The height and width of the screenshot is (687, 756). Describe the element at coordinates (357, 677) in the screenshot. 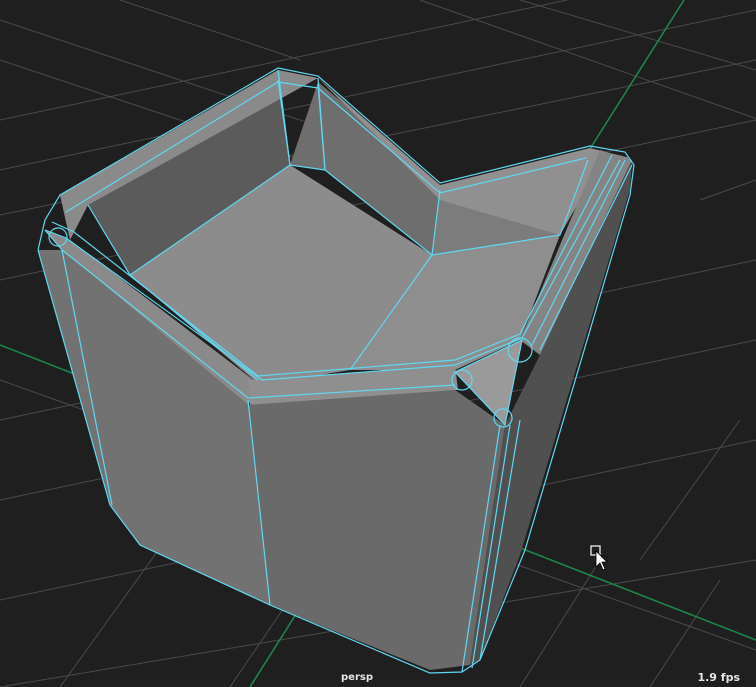

I see `camera-name-label: persp` at that location.